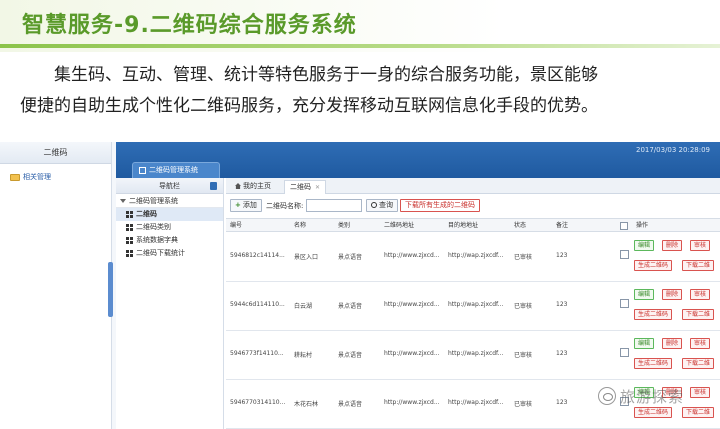  I want to click on tab-home: 我的主页, so click(253, 187).